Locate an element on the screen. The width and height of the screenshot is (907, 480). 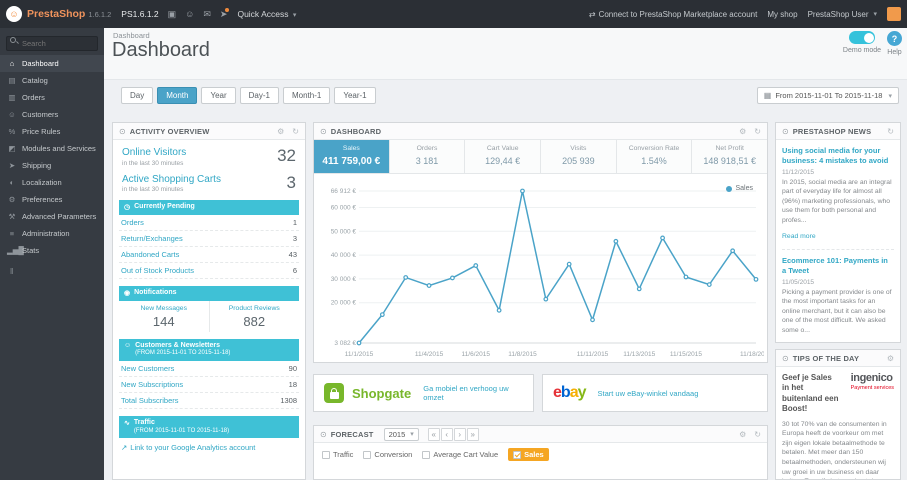
last-page-button: » is located at coordinates (472, 434).